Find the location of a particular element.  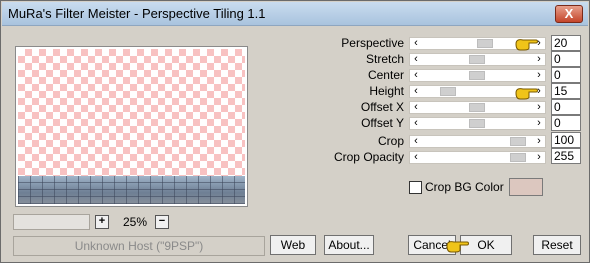

param-label-height: Height is located at coordinates (386, 91).